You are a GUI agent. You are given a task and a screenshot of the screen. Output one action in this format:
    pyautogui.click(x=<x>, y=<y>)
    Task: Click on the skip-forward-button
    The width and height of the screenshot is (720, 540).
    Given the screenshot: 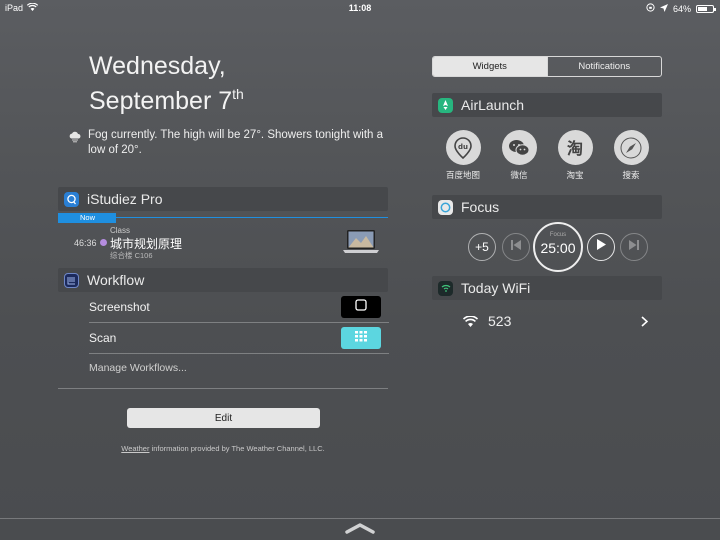 What is the action you would take?
    pyautogui.click(x=634, y=247)
    